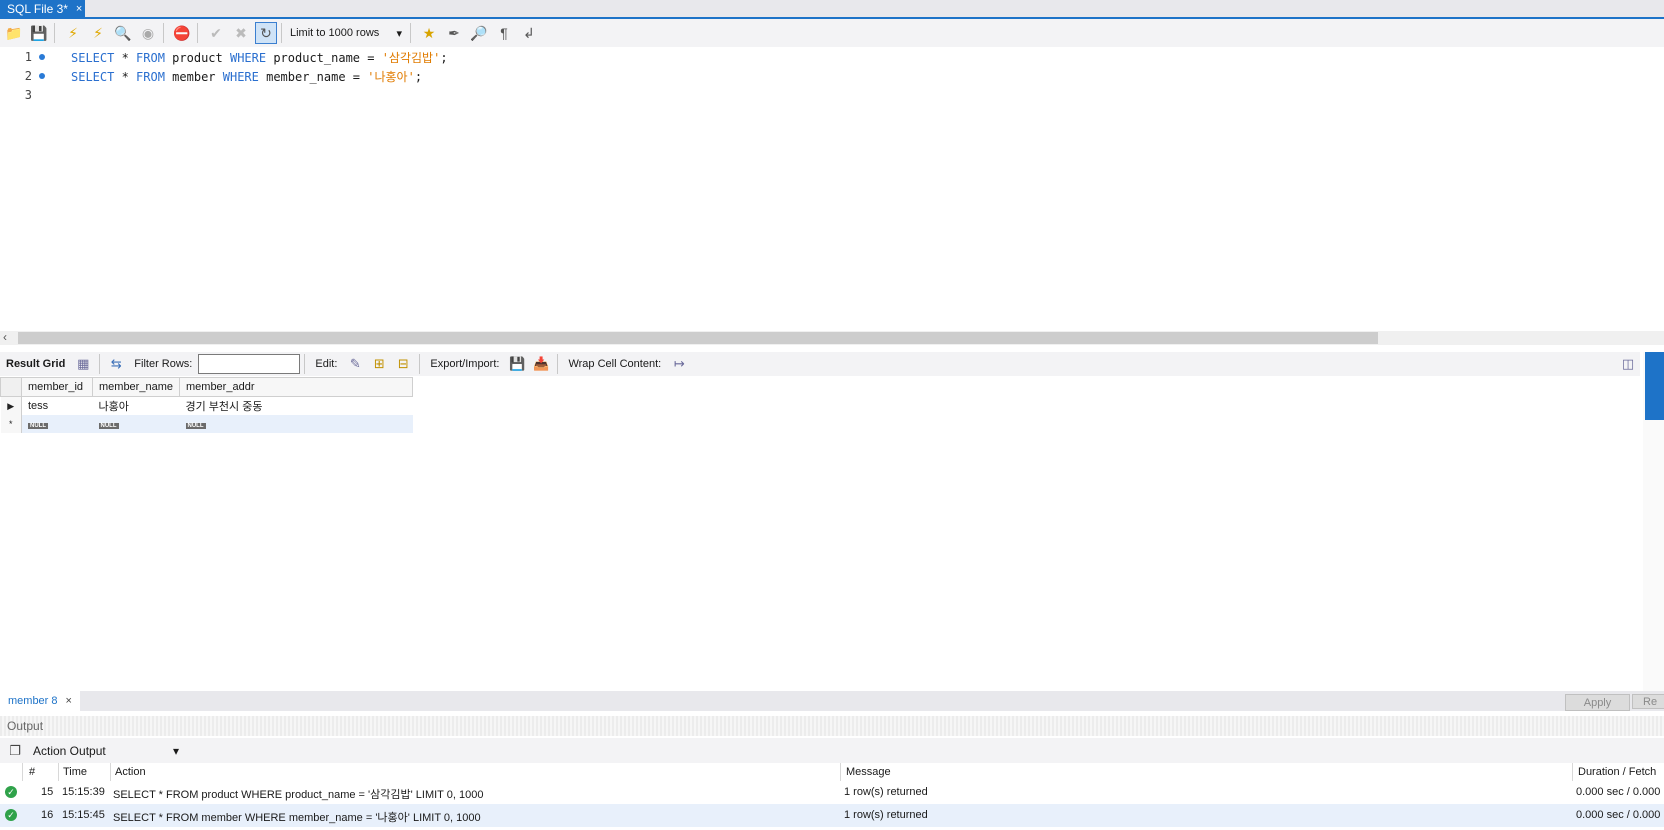 The height and width of the screenshot is (830, 1664). What do you see at coordinates (14, 33) in the screenshot?
I see `open-file-icon: 📁` at bounding box center [14, 33].